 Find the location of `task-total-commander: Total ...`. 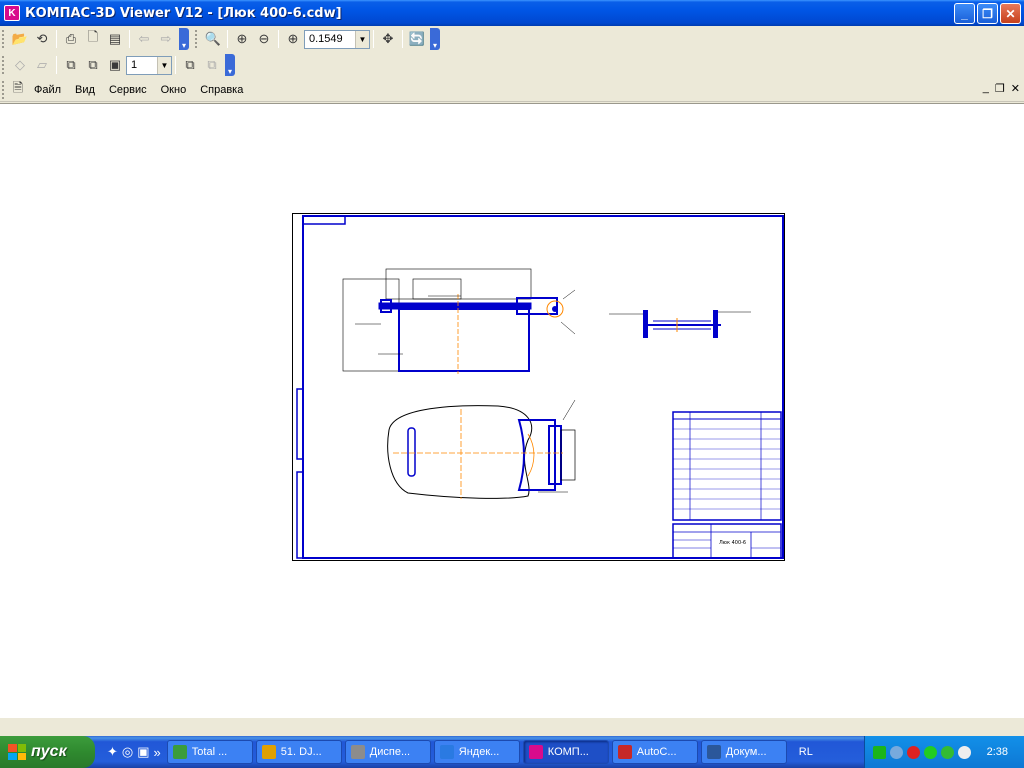

task-total-commander: Total ... is located at coordinates (209, 752).